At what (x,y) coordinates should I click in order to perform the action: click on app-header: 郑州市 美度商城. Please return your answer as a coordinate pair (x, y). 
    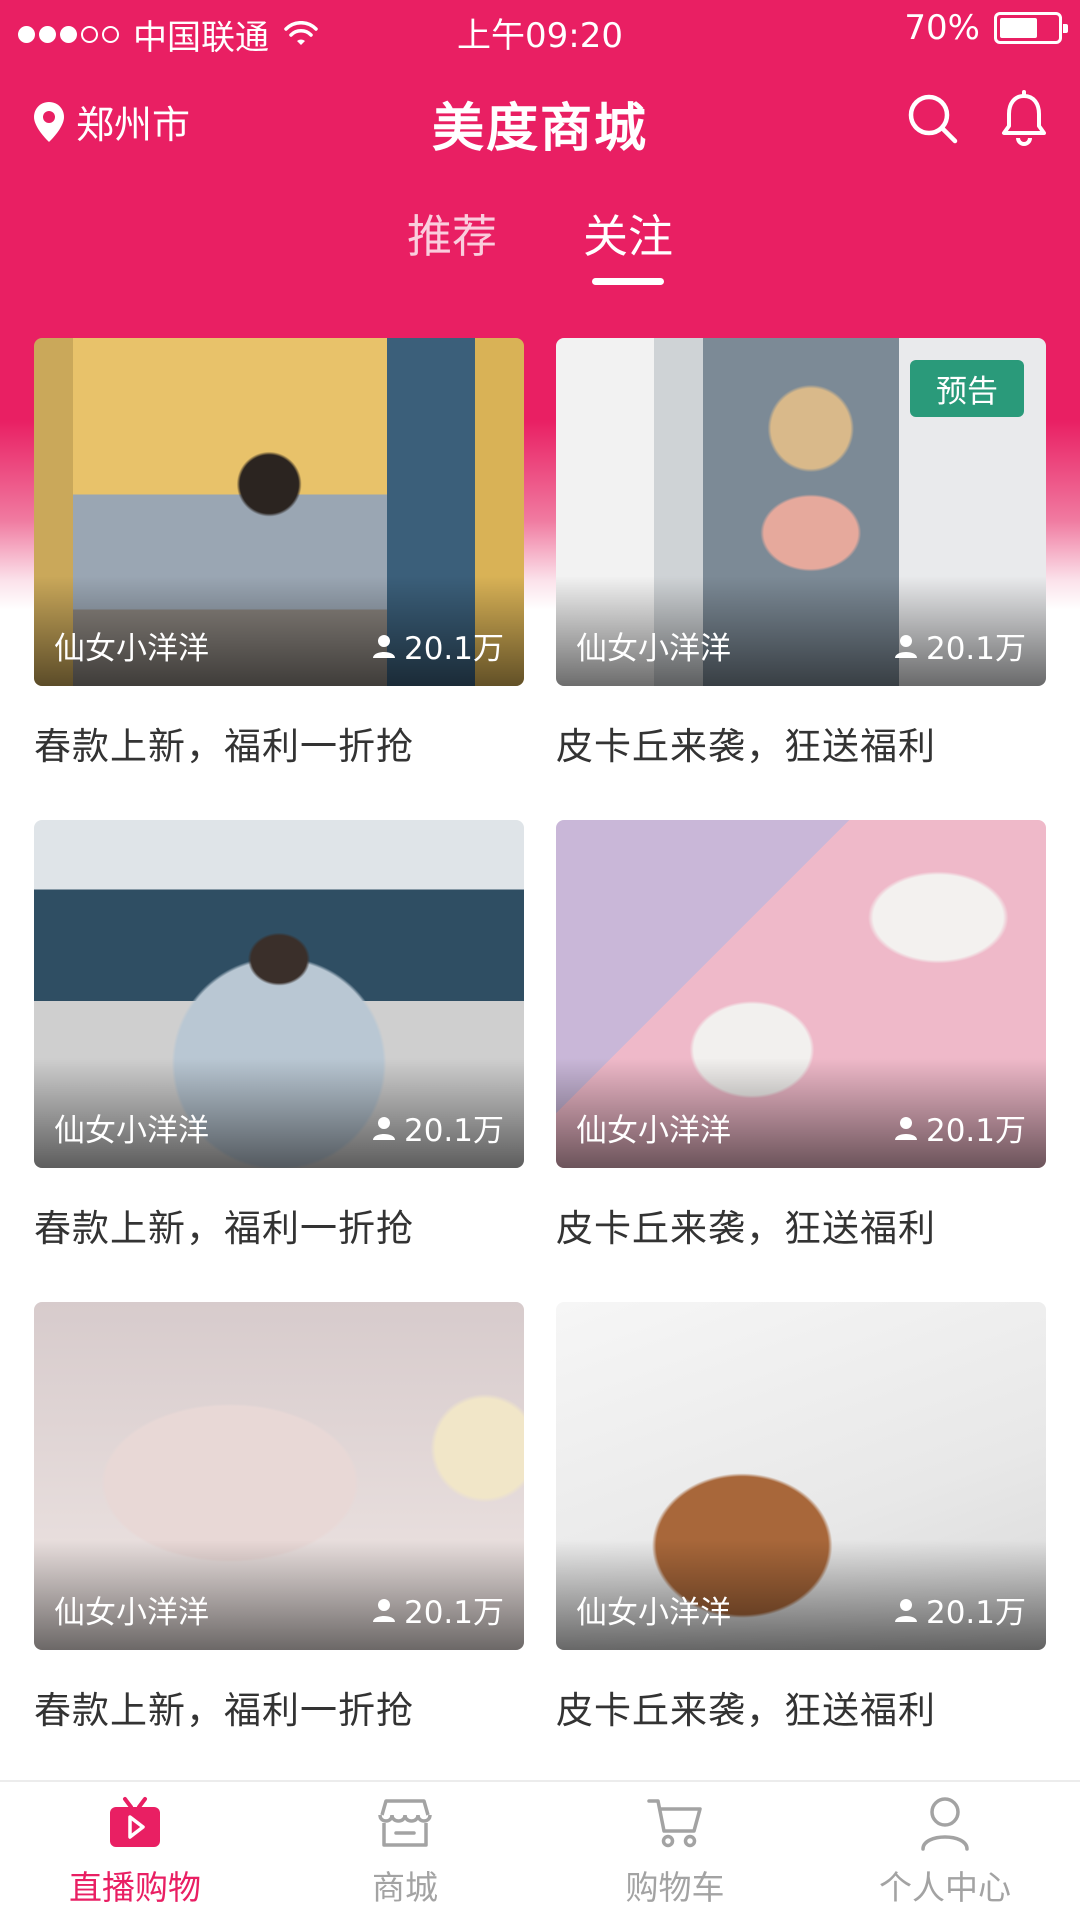
    Looking at the image, I should click on (540, 125).